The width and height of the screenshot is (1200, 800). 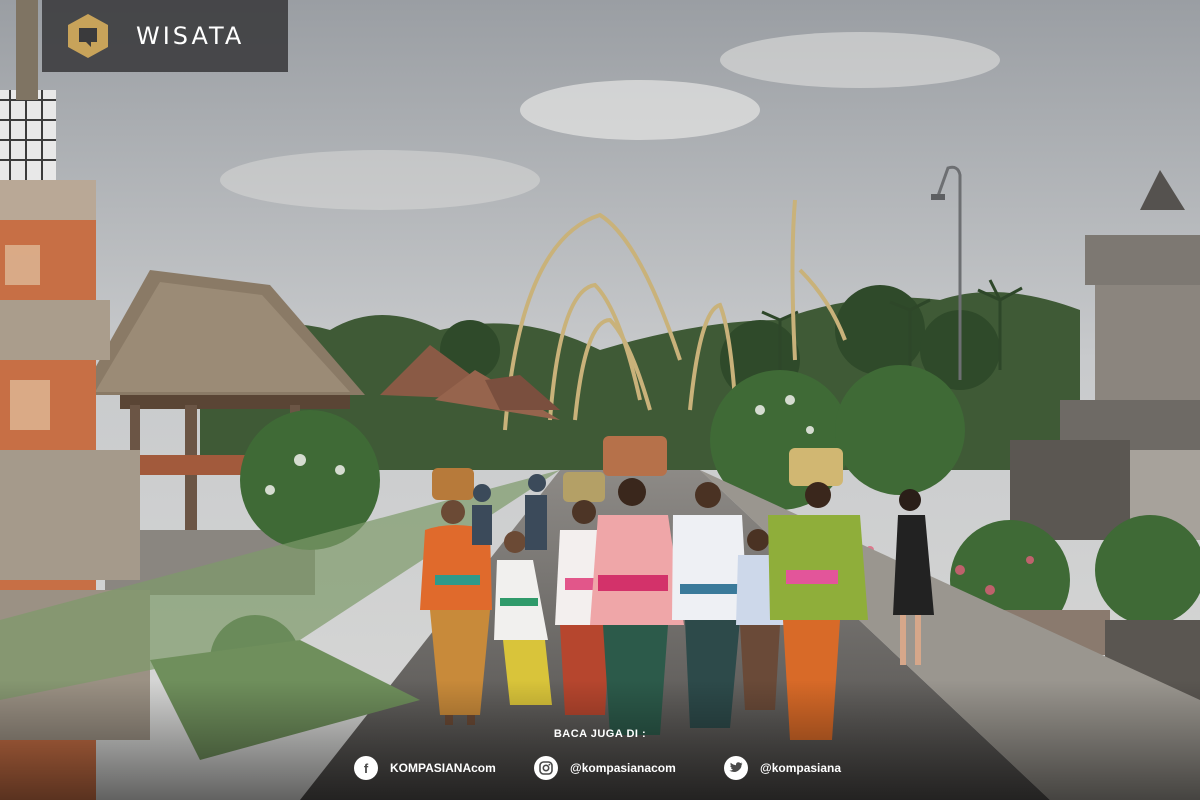 I want to click on read-also-label: BACA JUGA DI :, so click(x=600, y=734).